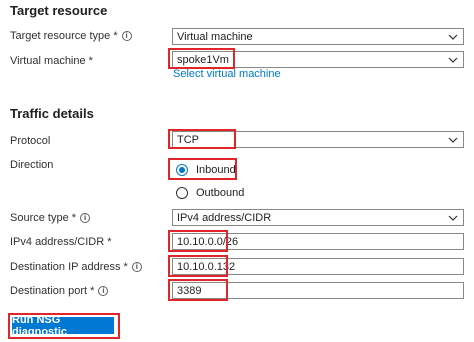 This screenshot has width=474, height=342. Describe the element at coordinates (220, 193) in the screenshot. I see `direction-option-outbound-label: Outbound` at that location.